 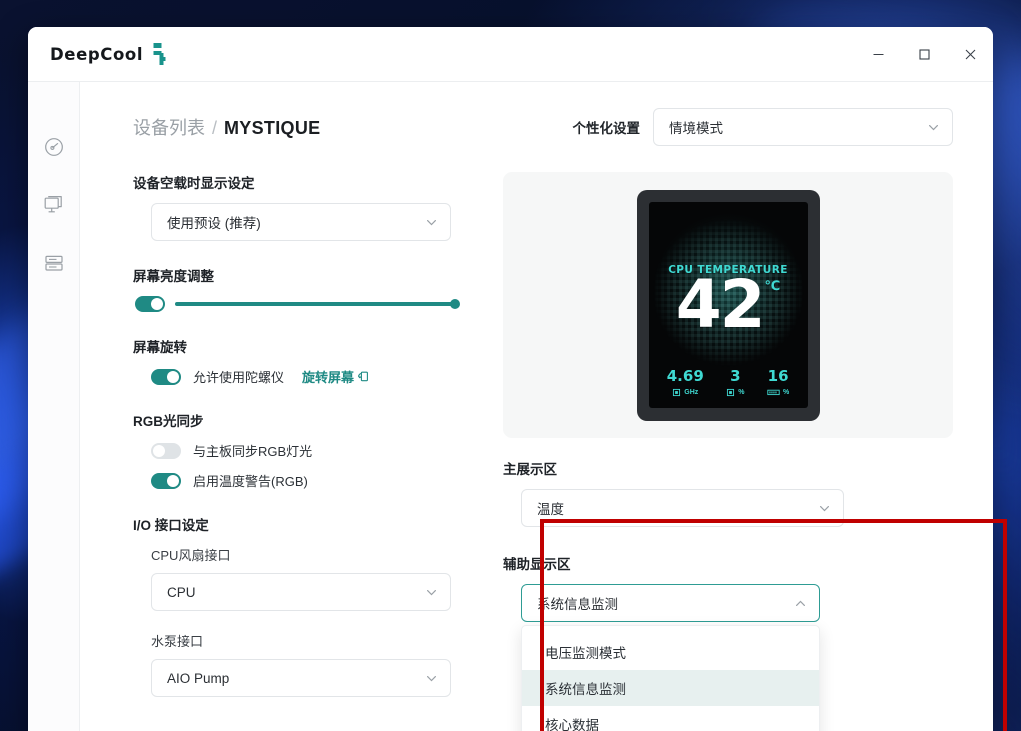 What do you see at coordinates (328, 377) in the screenshot?
I see `rotate-screen-label: 旋转屏幕` at bounding box center [328, 377].